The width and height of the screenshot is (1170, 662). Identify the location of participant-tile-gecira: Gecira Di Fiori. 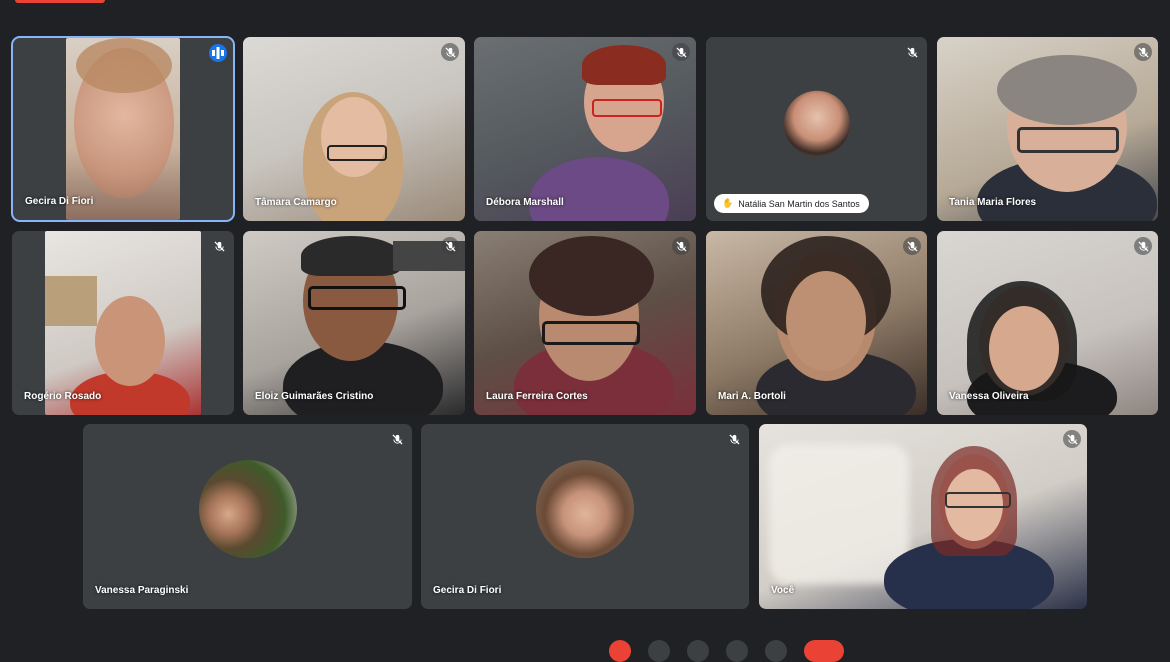
(123, 129).